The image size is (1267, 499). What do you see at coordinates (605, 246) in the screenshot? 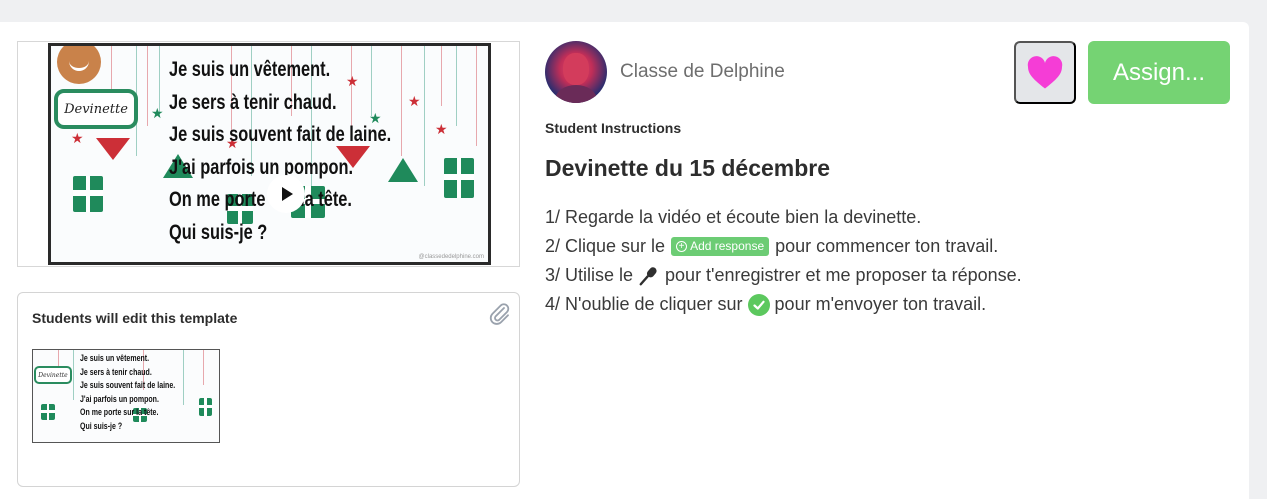
I see `instruction-text: 2/ Clique sur le` at bounding box center [605, 246].